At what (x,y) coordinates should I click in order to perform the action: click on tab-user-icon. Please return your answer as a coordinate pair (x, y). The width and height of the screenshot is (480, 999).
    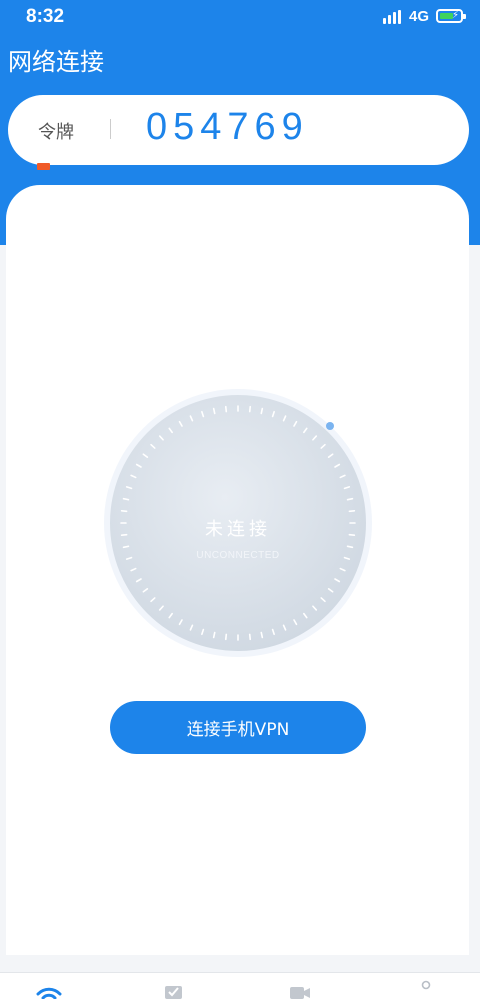
    Looking at the image, I should click on (426, 989).